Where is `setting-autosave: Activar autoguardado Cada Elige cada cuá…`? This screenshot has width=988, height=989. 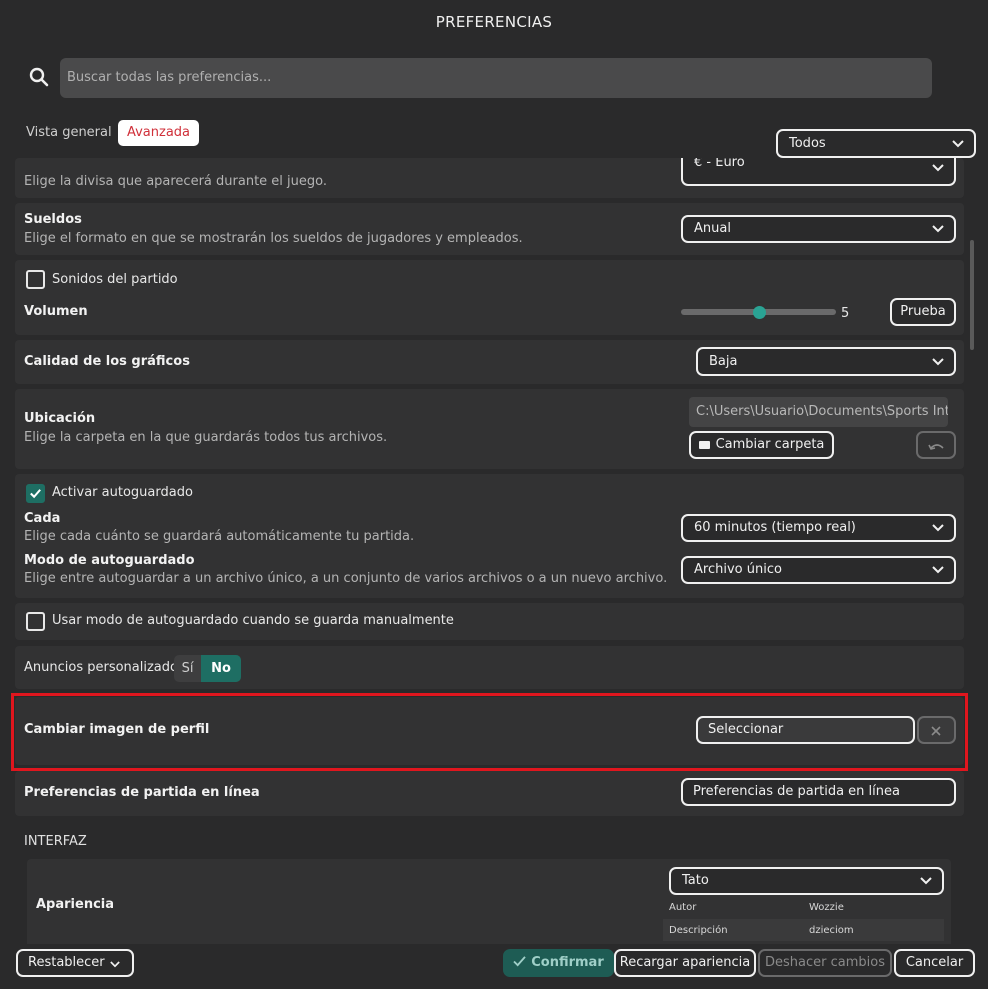 setting-autosave: Activar autoguardado Cada Elige cada cuá… is located at coordinates (489, 536).